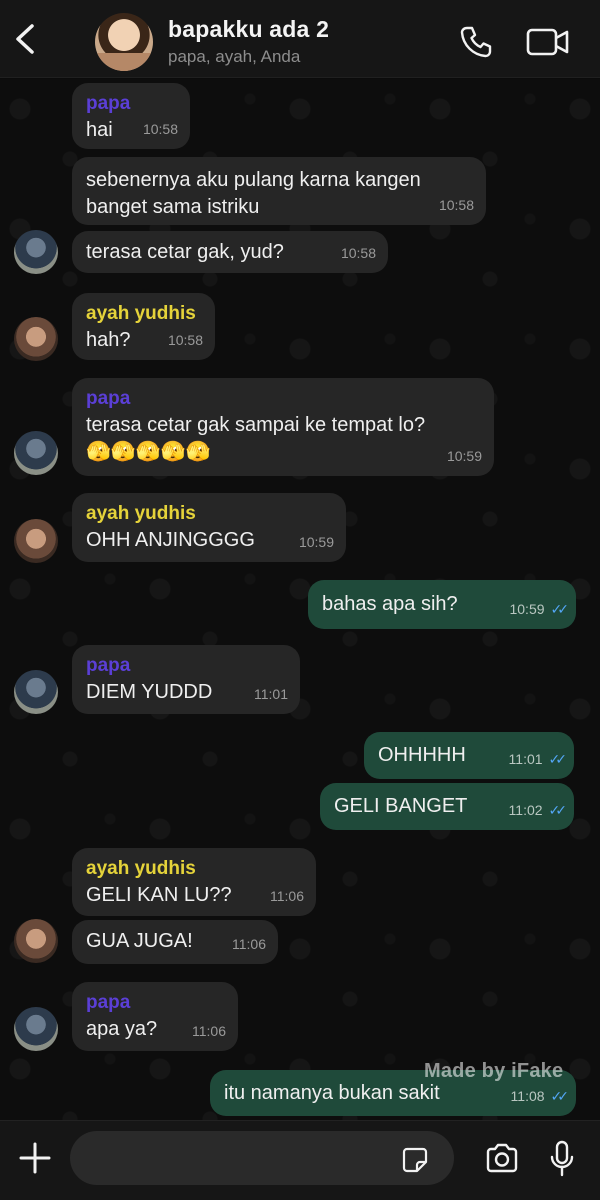  Describe the element at coordinates (186, 679) in the screenshot. I see `message-bubble: papa DIEM YUDDD 11:01` at that location.